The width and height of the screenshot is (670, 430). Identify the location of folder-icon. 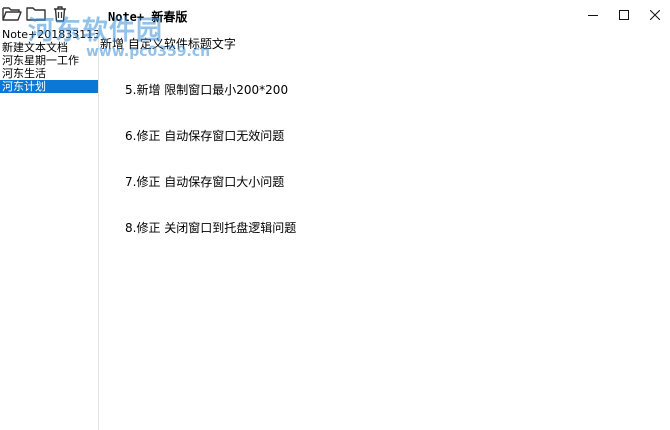
(36, 14).